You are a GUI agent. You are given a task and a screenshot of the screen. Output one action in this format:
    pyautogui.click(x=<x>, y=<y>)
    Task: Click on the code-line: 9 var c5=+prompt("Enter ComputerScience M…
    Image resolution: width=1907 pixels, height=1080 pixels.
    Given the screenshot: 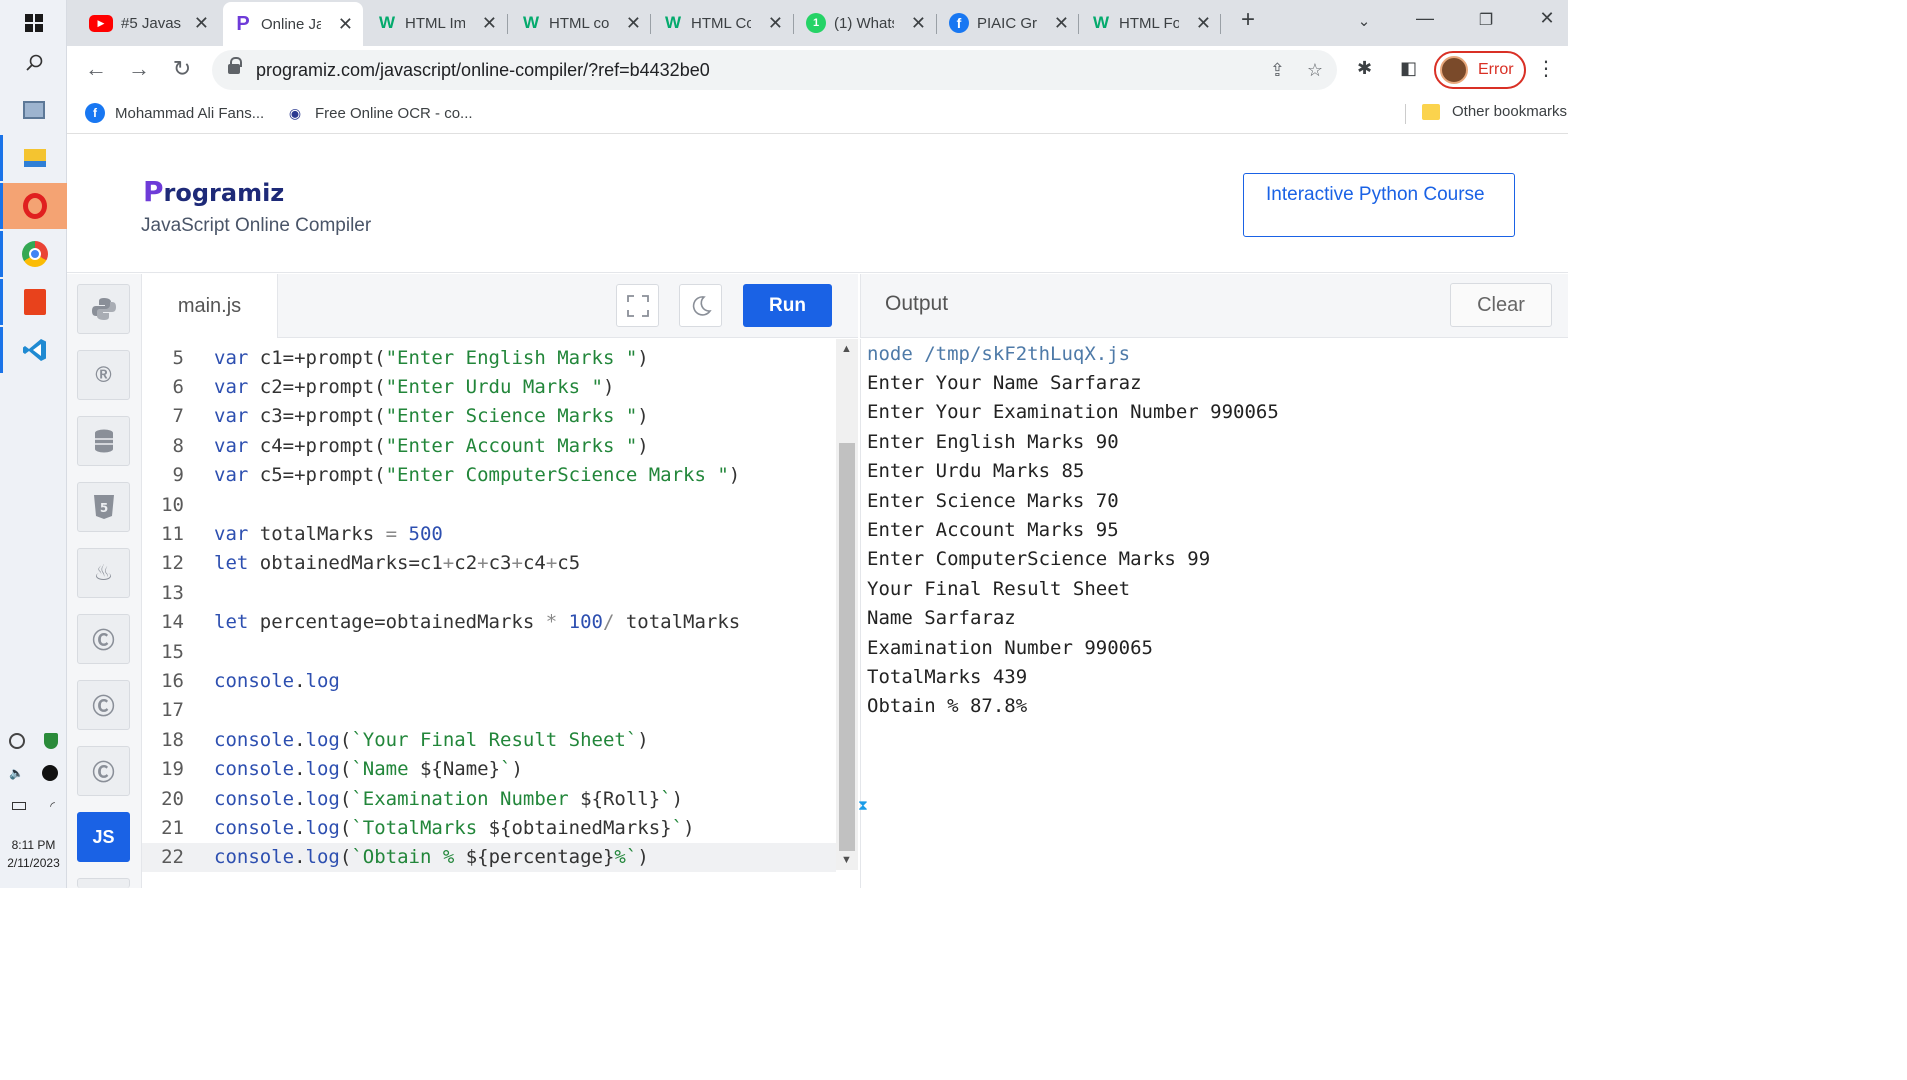 What is the action you would take?
    pyautogui.click(x=489, y=475)
    